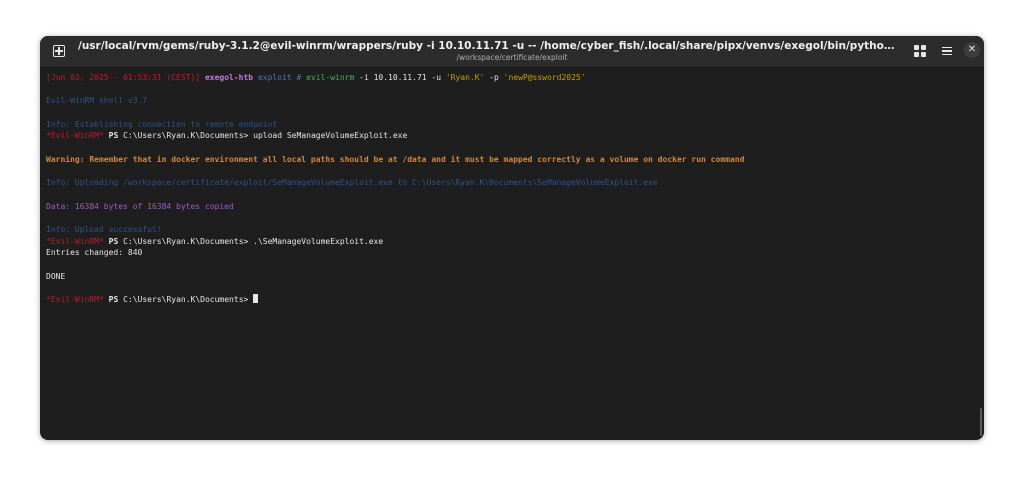 Image resolution: width=1024 pixels, height=484 pixels. I want to click on scrollbar, so click(981, 422).